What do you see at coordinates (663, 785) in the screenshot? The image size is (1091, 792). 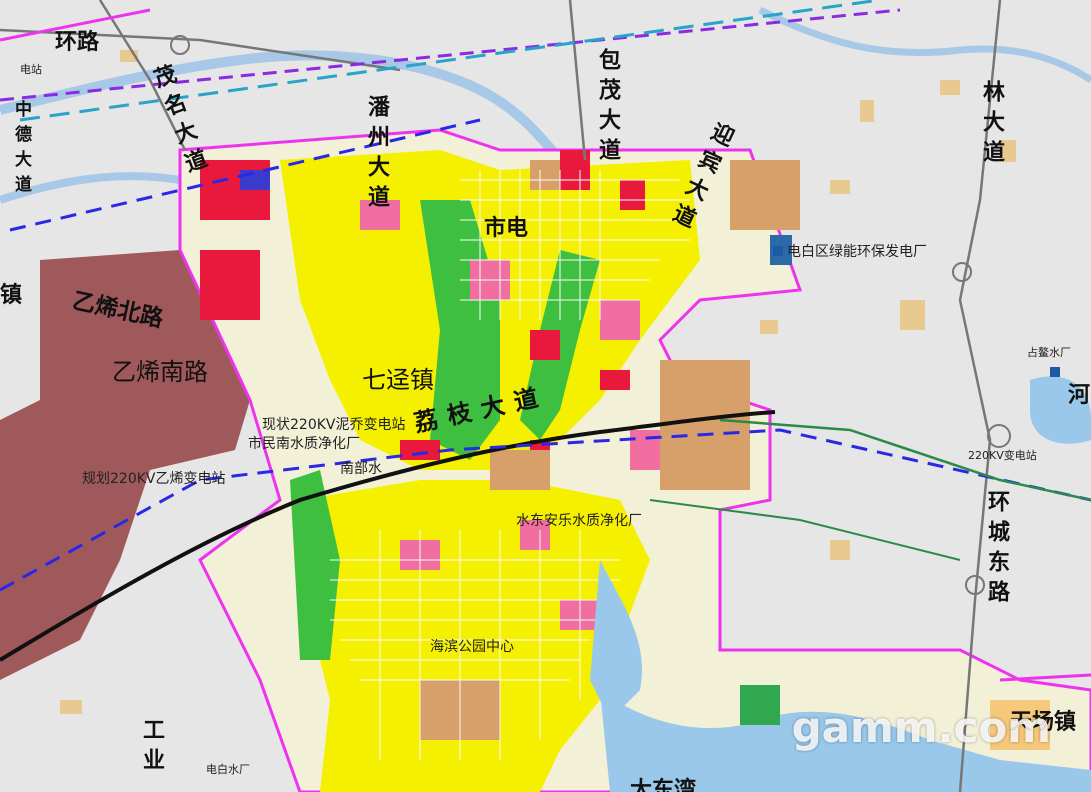 I see `place-label-da-dong-wan: 大东湾` at bounding box center [663, 785].